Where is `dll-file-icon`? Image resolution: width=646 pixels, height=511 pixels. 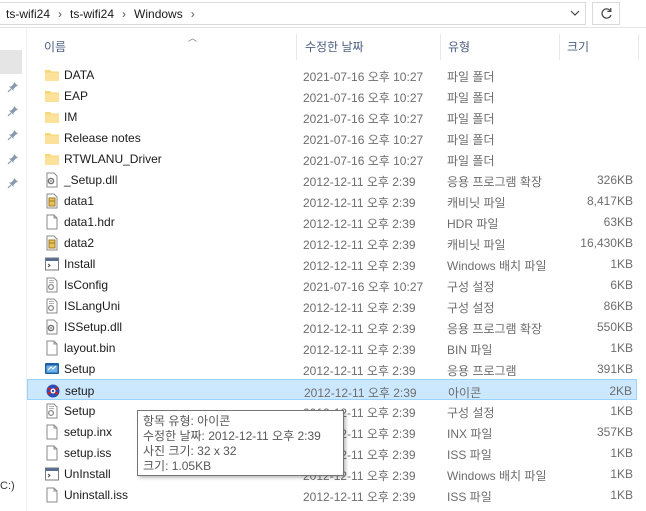
dll-file-icon is located at coordinates (52, 180).